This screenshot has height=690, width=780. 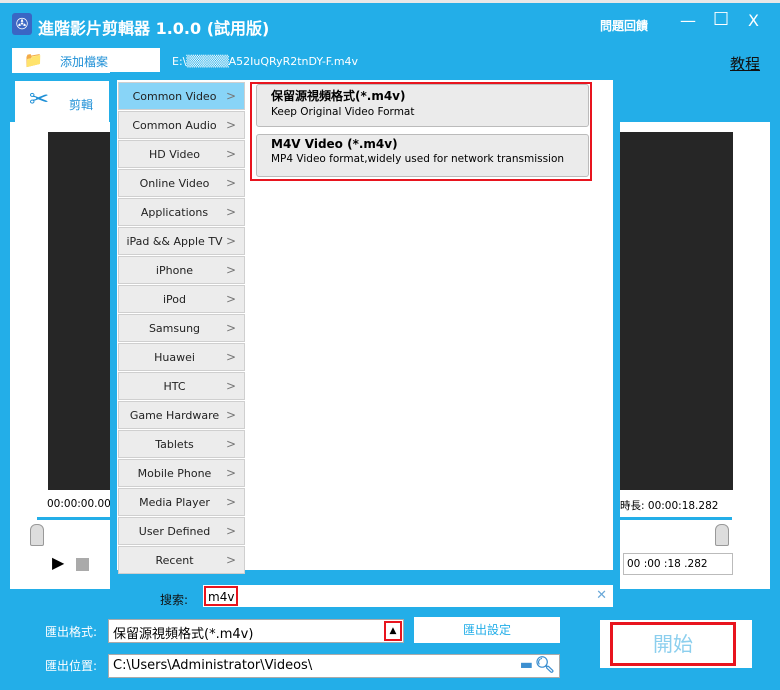 What do you see at coordinates (71, 666) in the screenshot?
I see `export-location-label: 匯出位置:` at bounding box center [71, 666].